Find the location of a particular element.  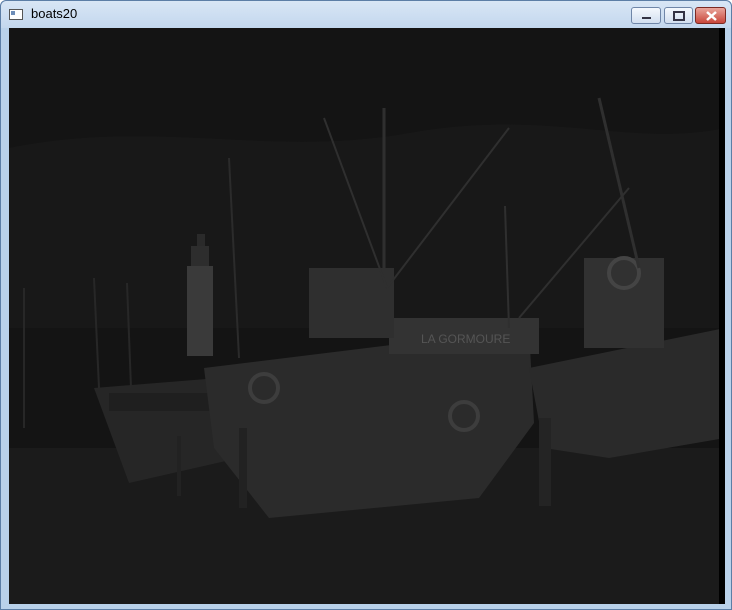

close-button is located at coordinates (710, 15).